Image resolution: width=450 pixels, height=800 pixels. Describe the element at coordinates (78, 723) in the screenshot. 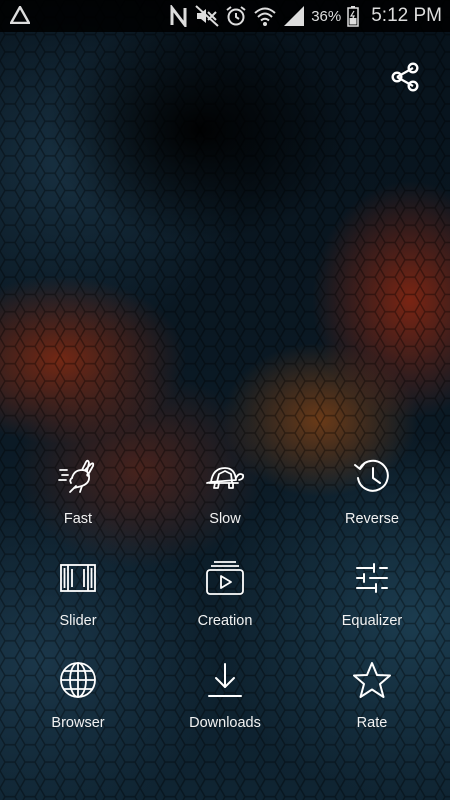

I see `browser-label: Browser` at that location.